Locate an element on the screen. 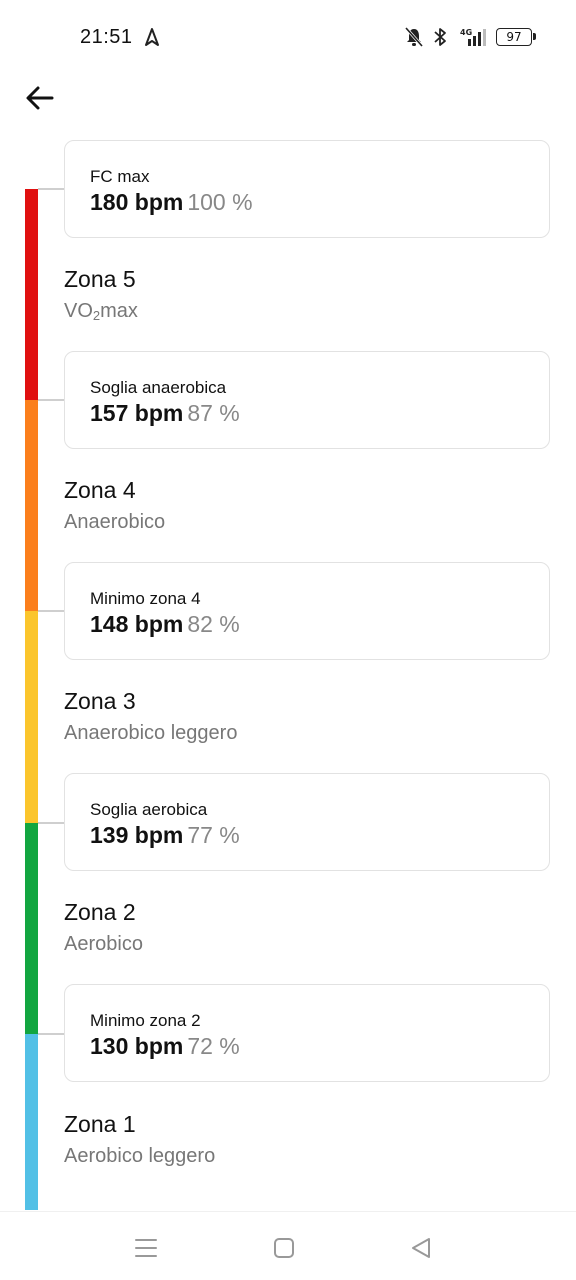 The image size is (576, 1280). home-button is located at coordinates (284, 1248).